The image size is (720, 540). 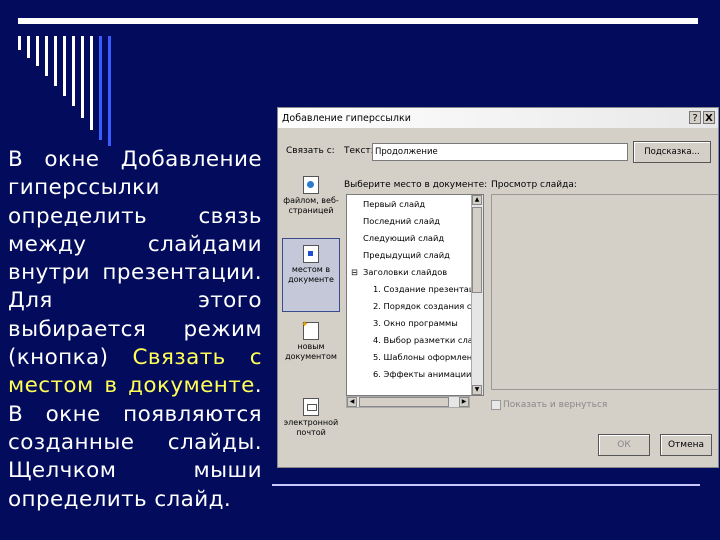 I want to click on tree-item: Предыдущий слайд, so click(x=406, y=255).